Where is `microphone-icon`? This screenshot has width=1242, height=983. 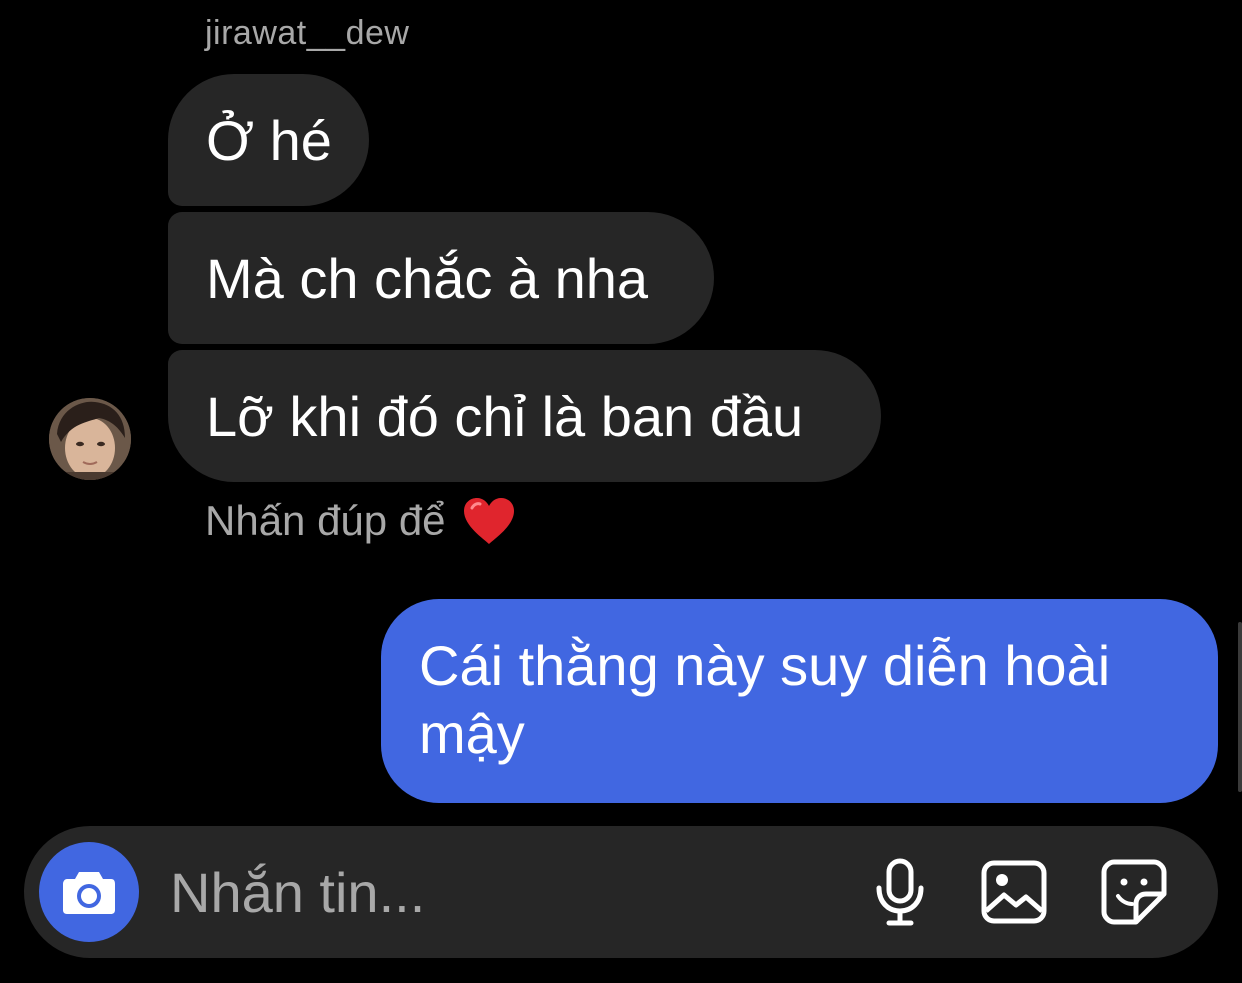
microphone-icon is located at coordinates (900, 892).